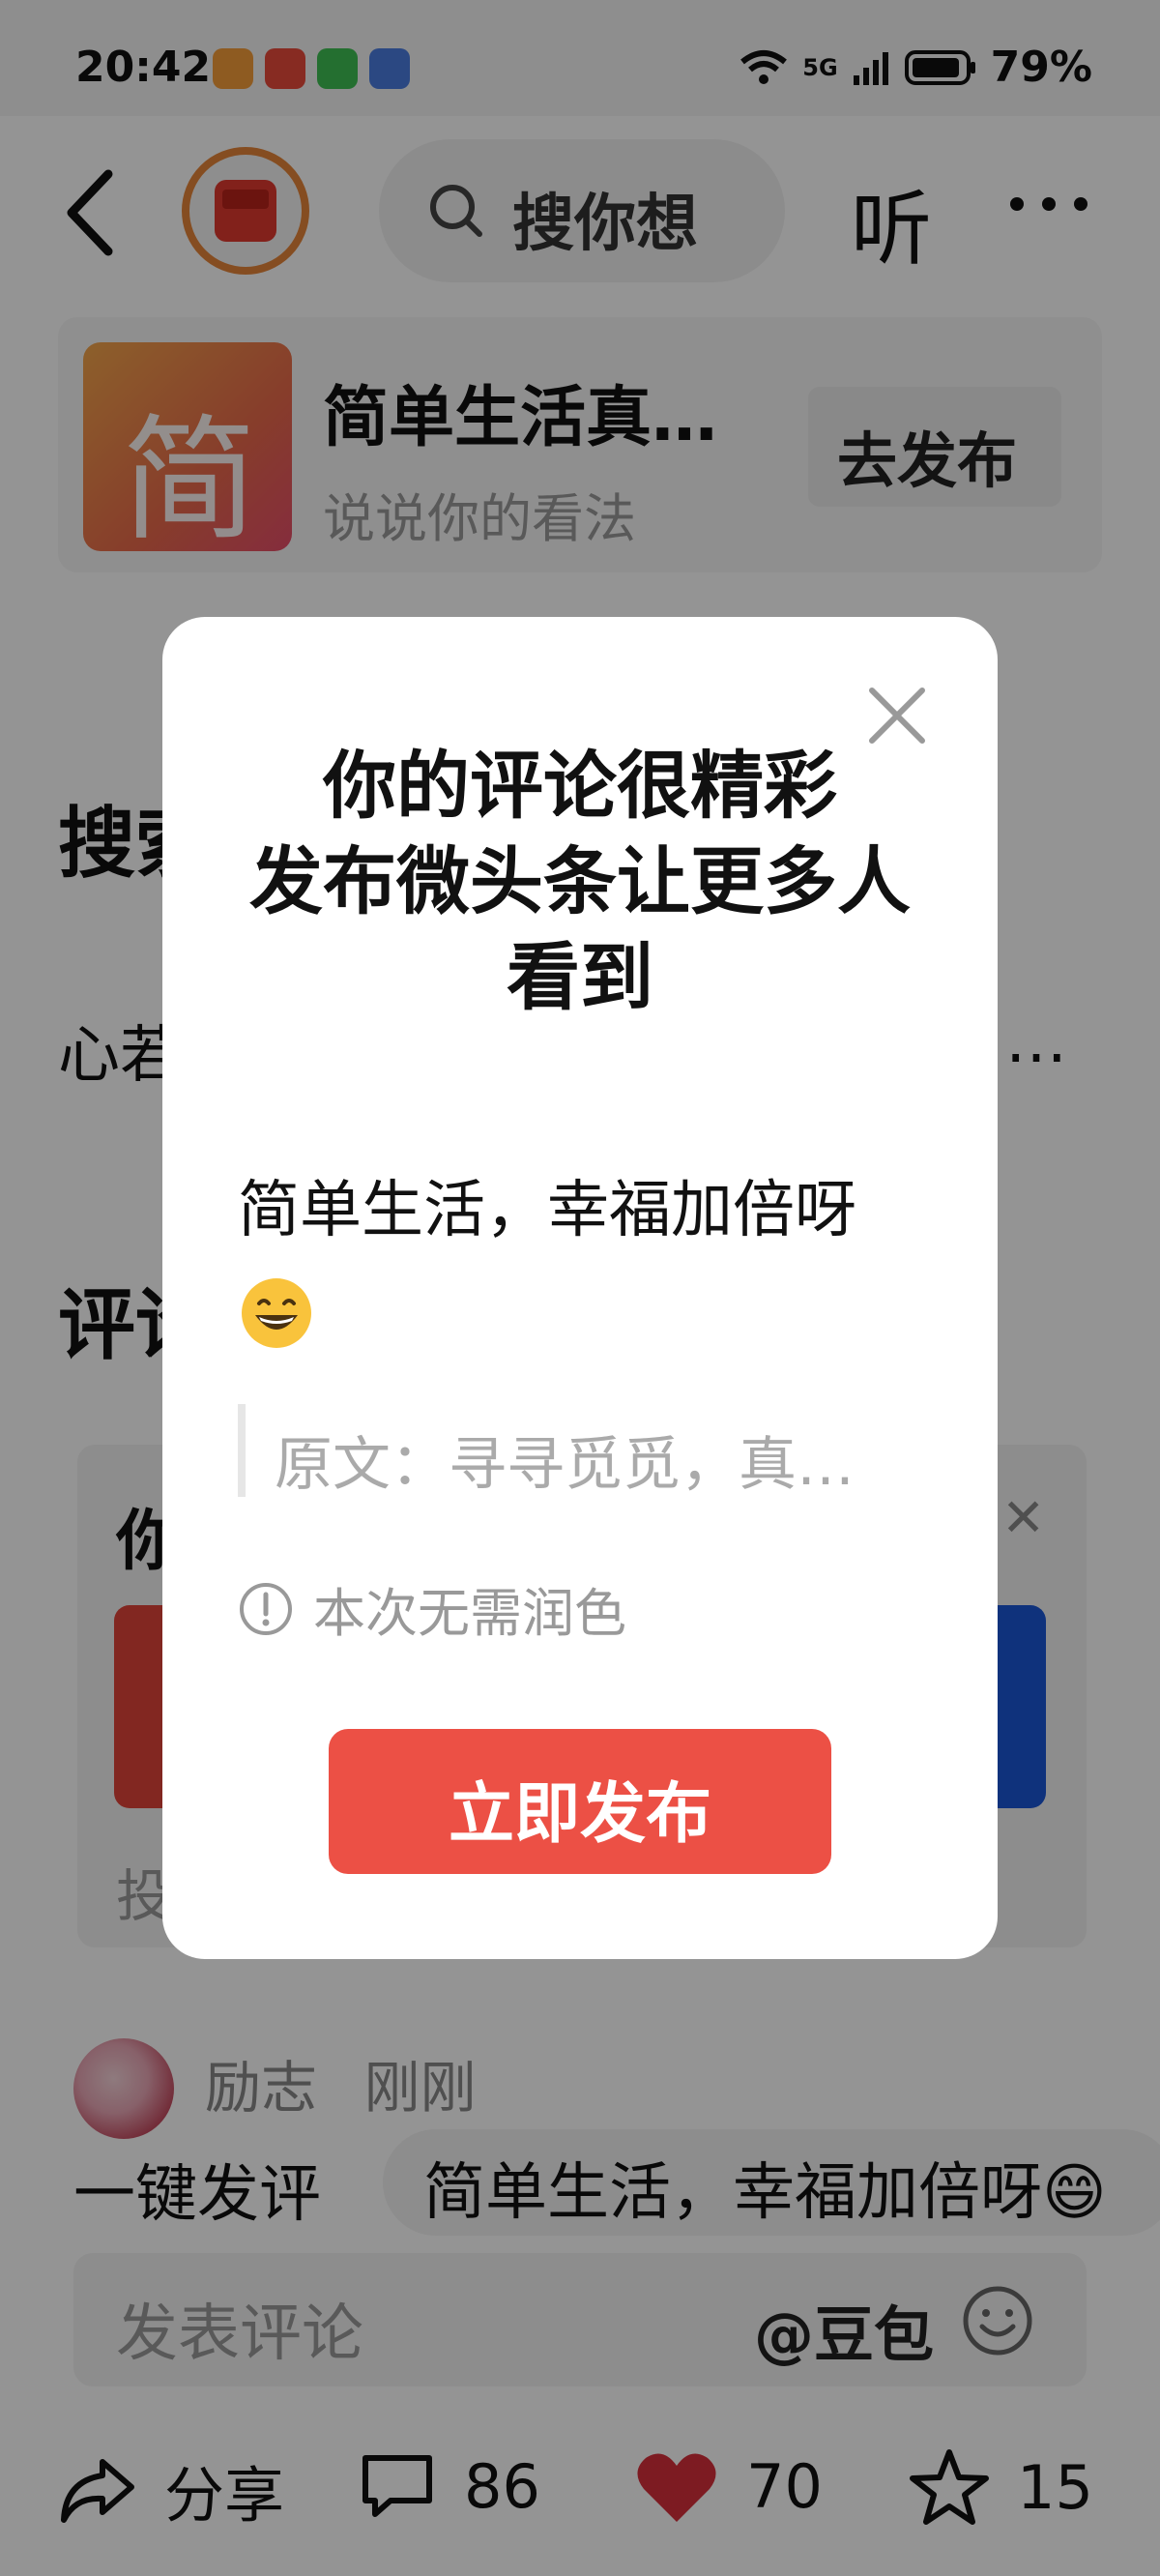 This screenshot has width=1160, height=2576. I want to click on publish-now-label: 立即发布, so click(579, 1814).